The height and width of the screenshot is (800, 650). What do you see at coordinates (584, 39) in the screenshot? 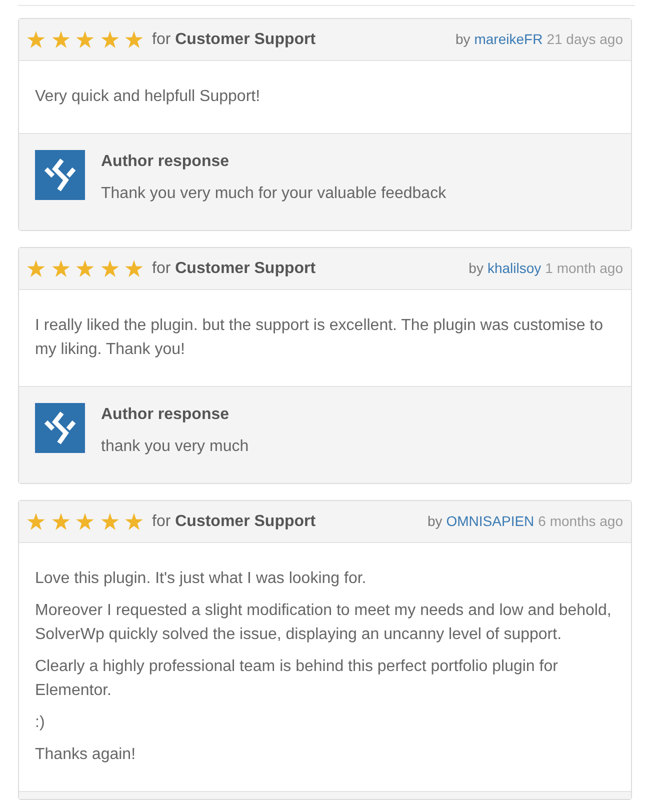
I see `review-date: 21 days ago` at bounding box center [584, 39].